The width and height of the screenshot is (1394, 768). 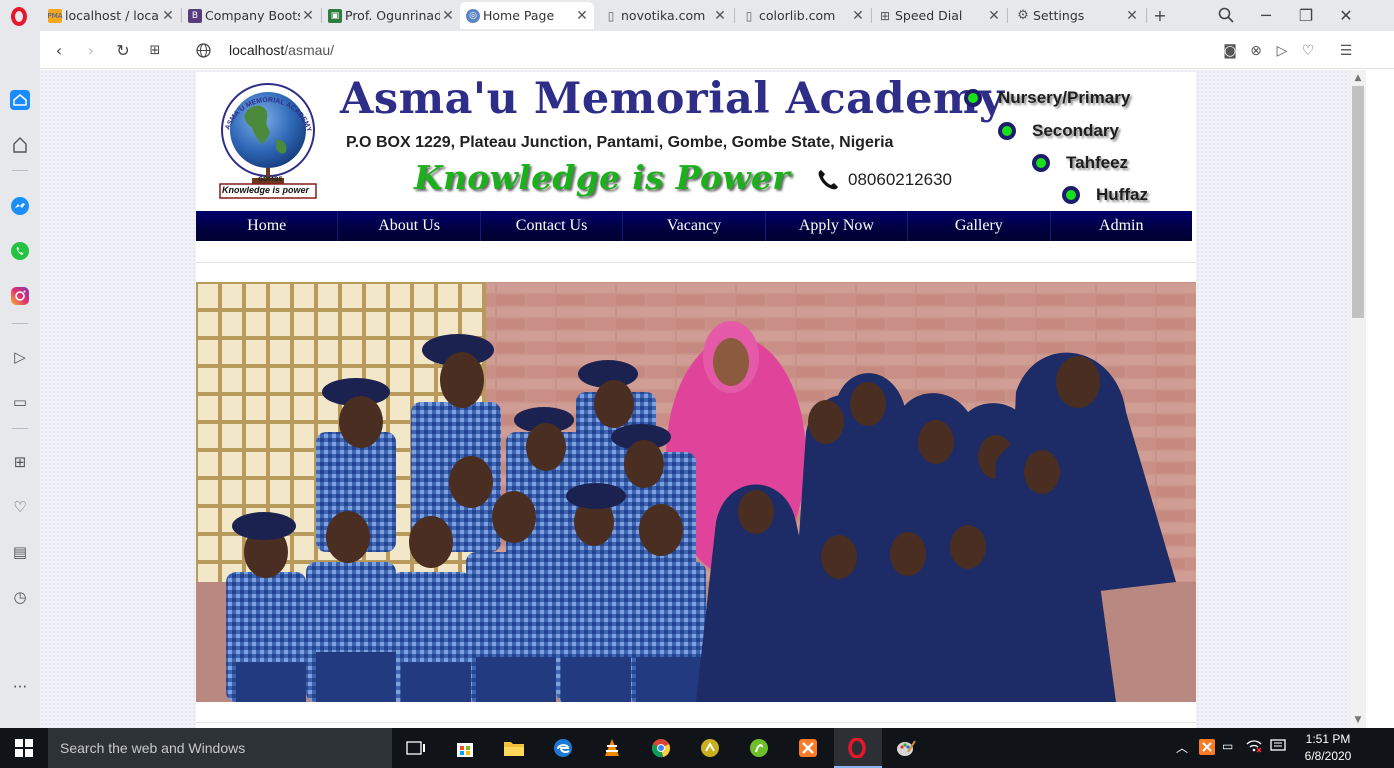 I want to click on edge-icon, so click(x=563, y=748).